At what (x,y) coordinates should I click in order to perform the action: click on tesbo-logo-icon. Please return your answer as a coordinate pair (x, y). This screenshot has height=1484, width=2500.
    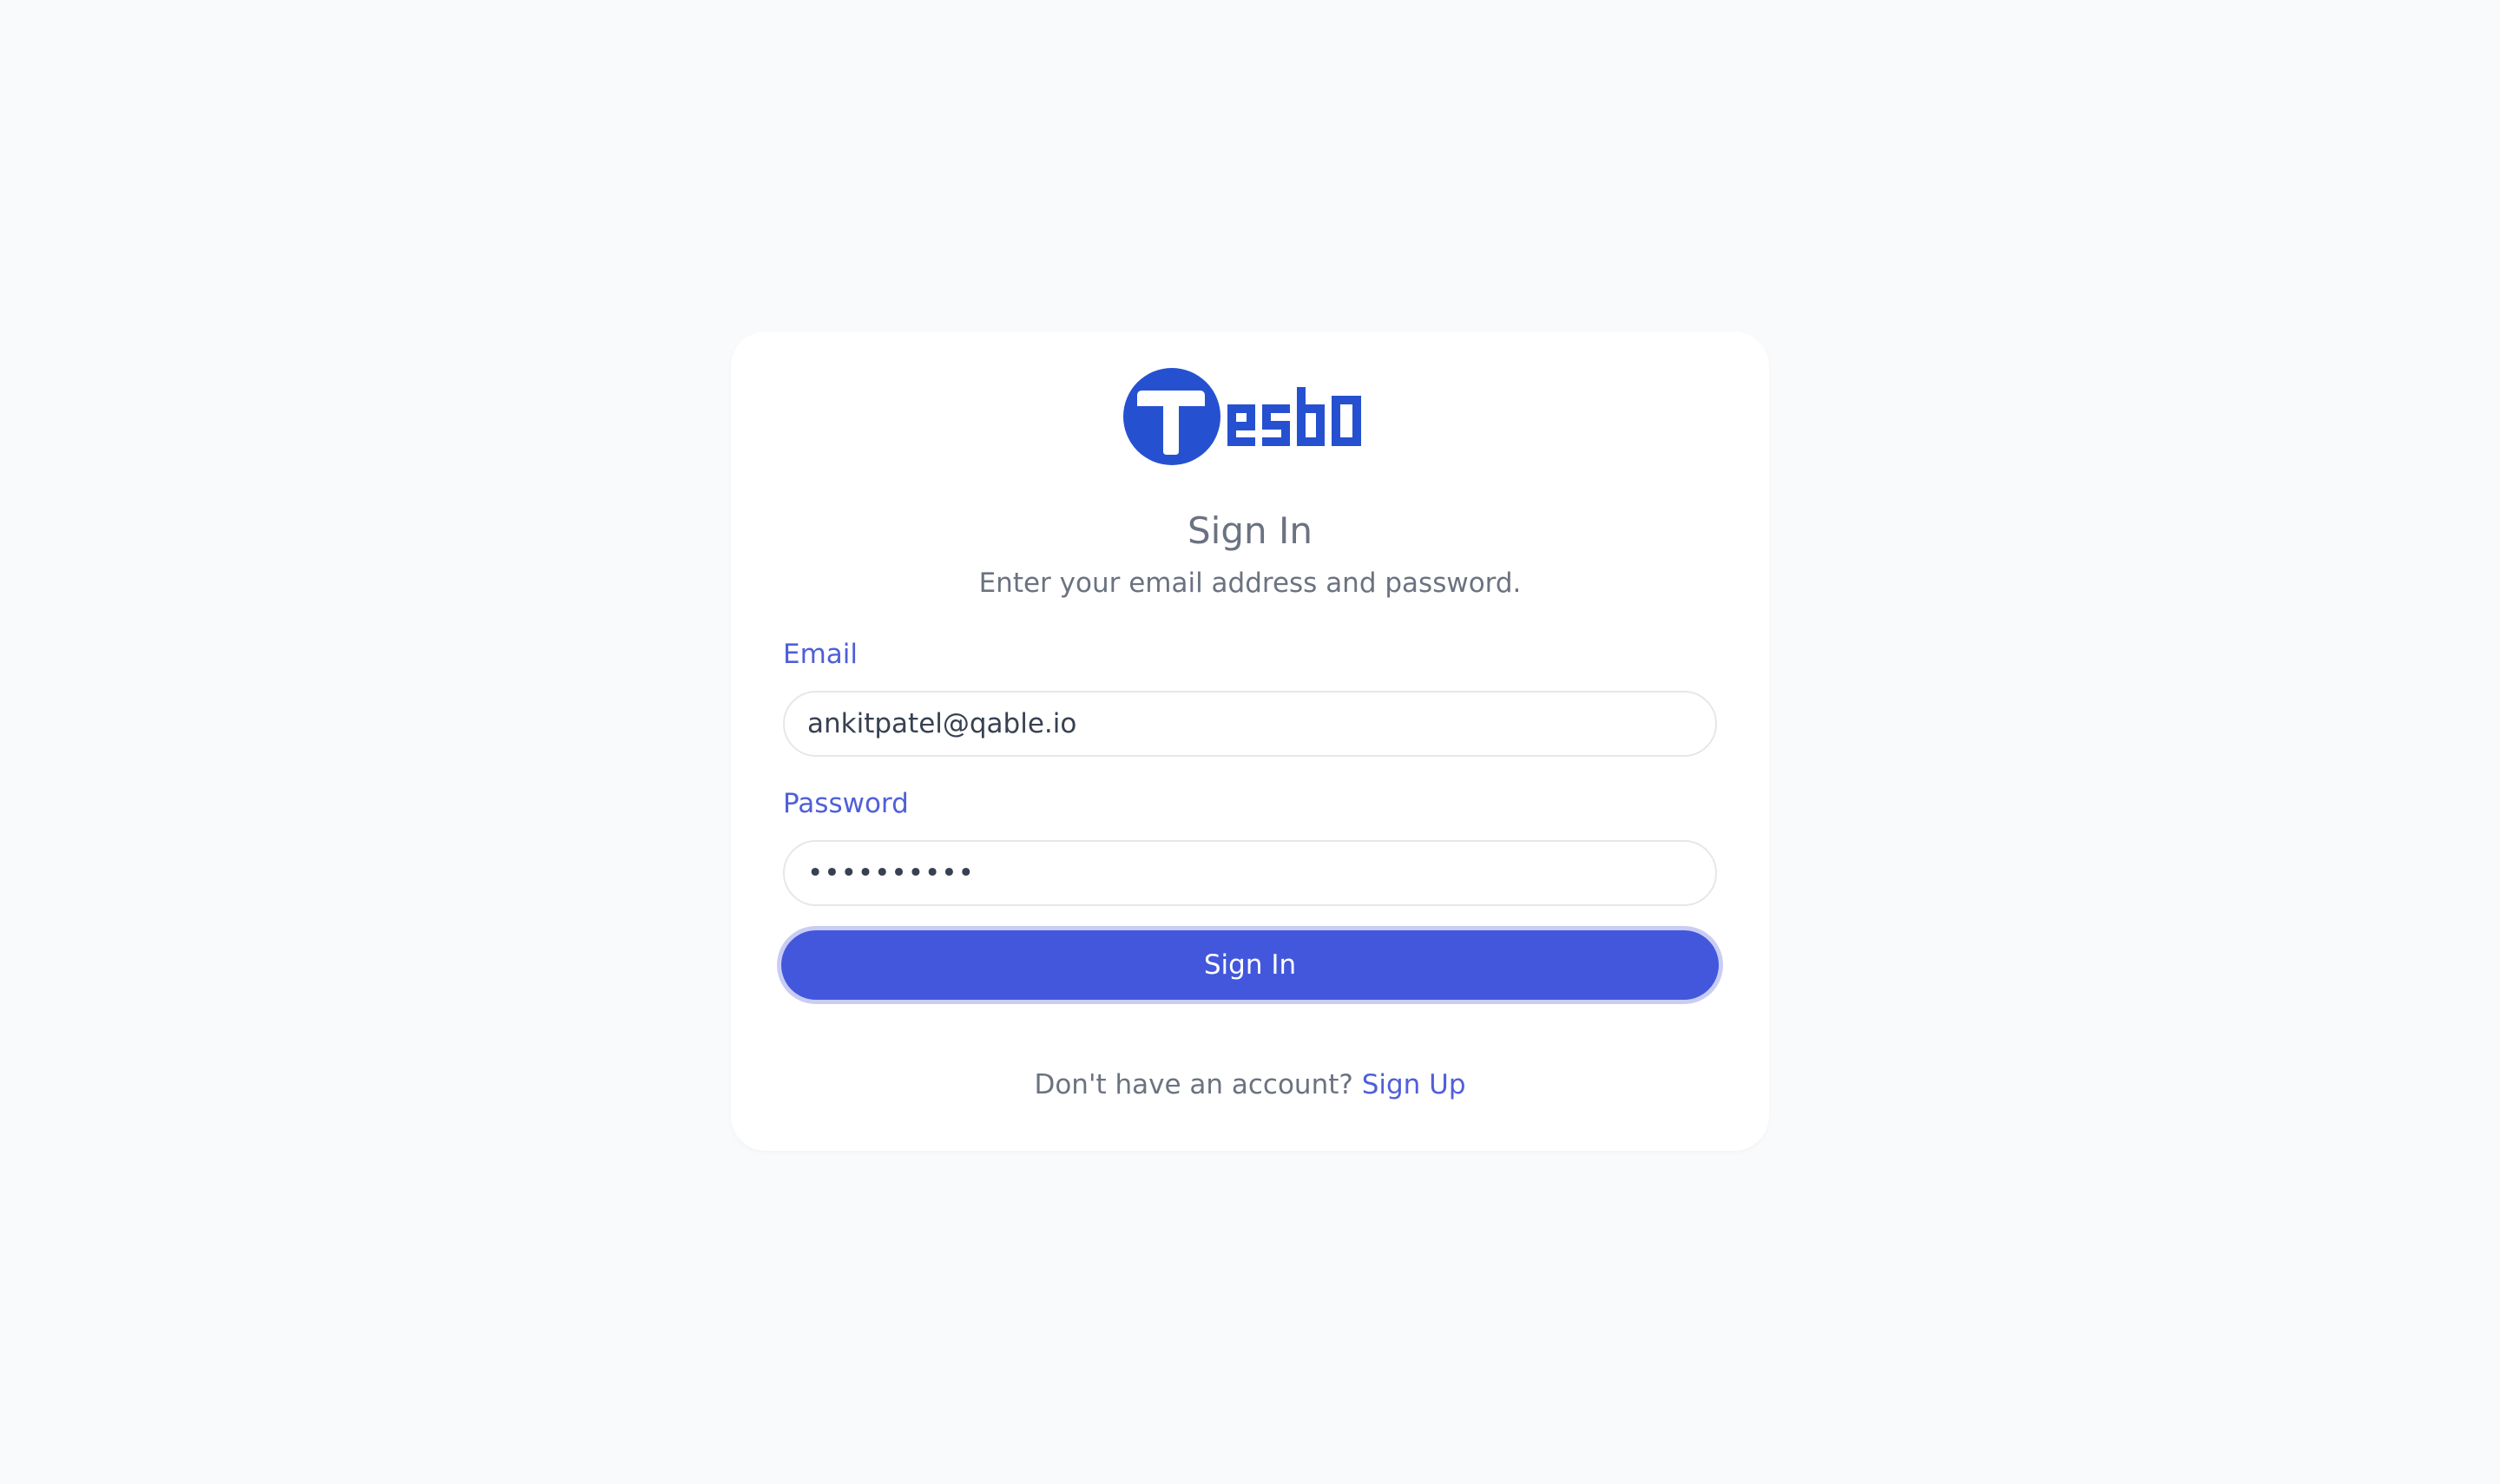
    Looking at the image, I should click on (1242, 416).